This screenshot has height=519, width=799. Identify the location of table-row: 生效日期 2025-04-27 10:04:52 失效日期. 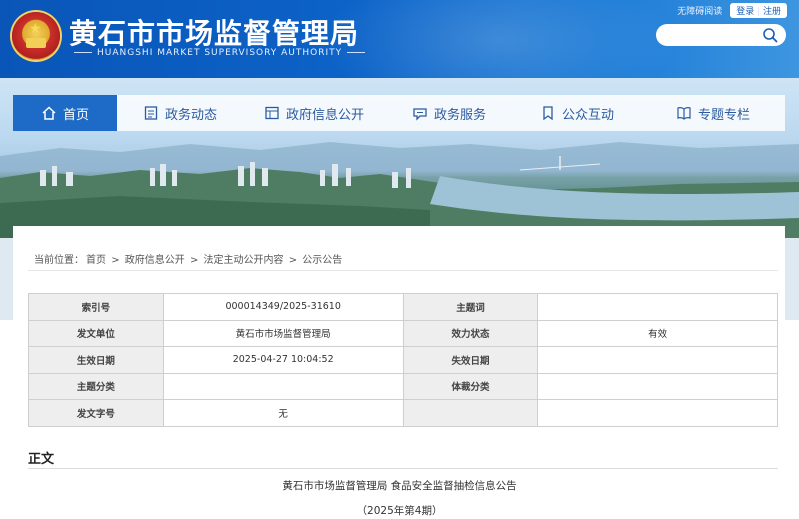
(403, 360).